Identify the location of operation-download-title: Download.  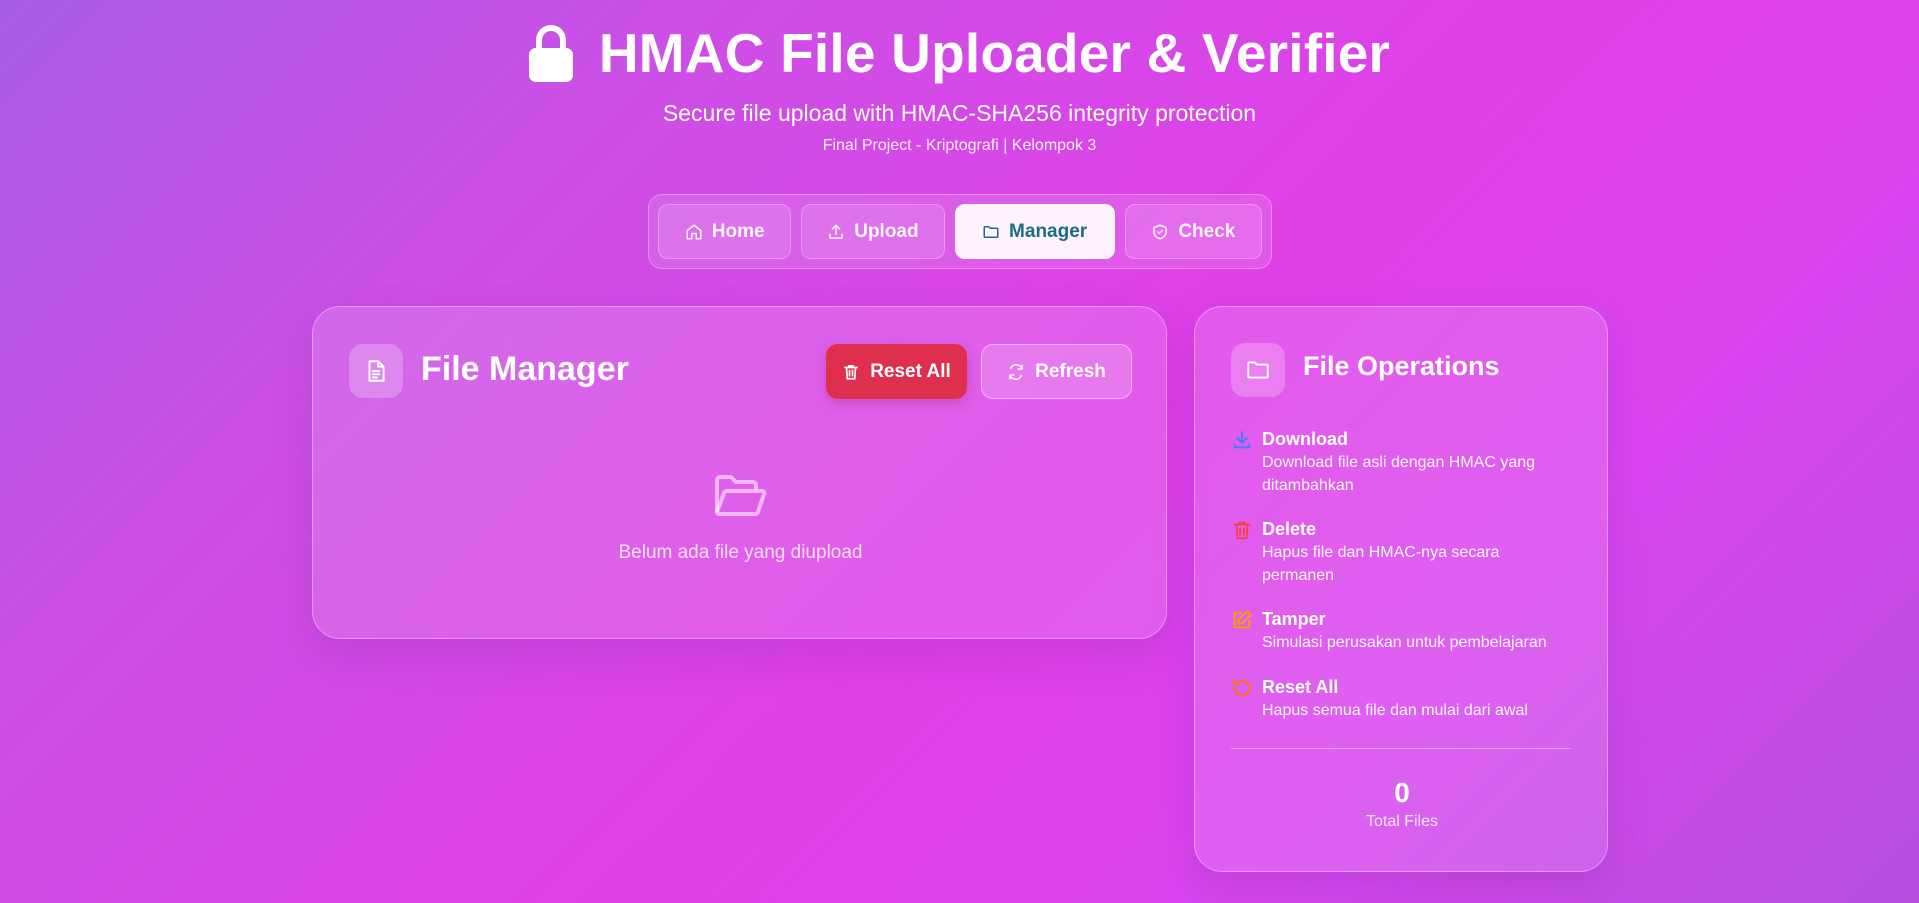
(1305, 439).